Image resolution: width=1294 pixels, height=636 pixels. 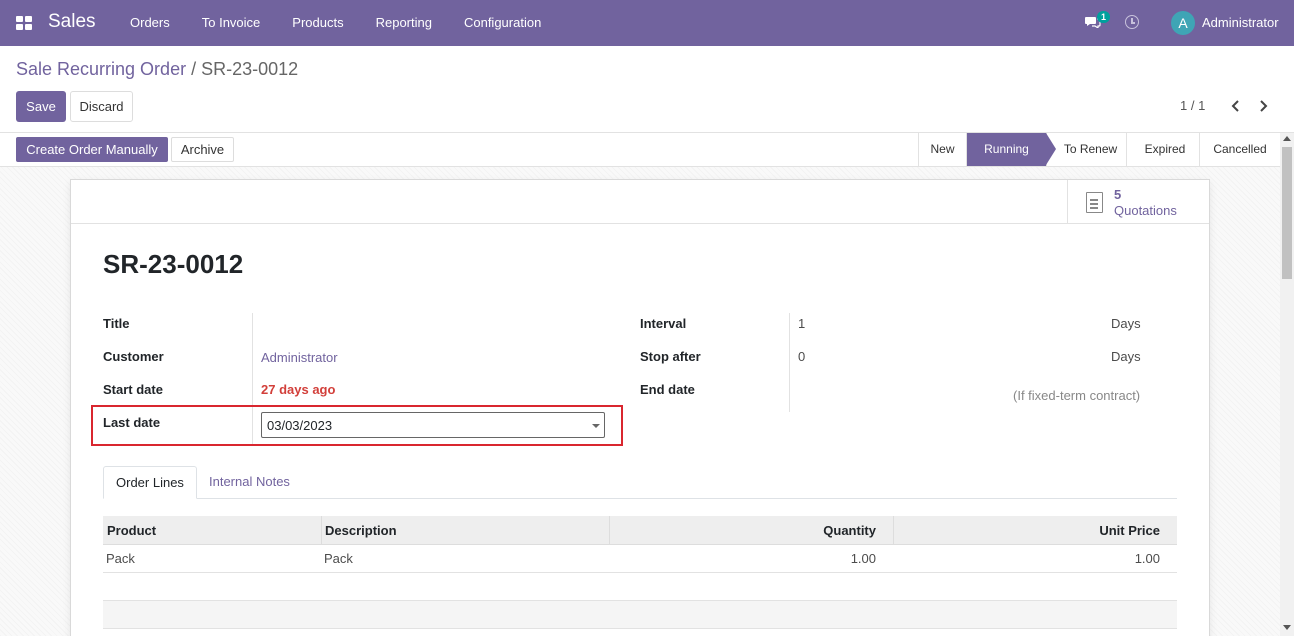 What do you see at coordinates (338, 558) in the screenshot?
I see `cell-description: Pack` at bounding box center [338, 558].